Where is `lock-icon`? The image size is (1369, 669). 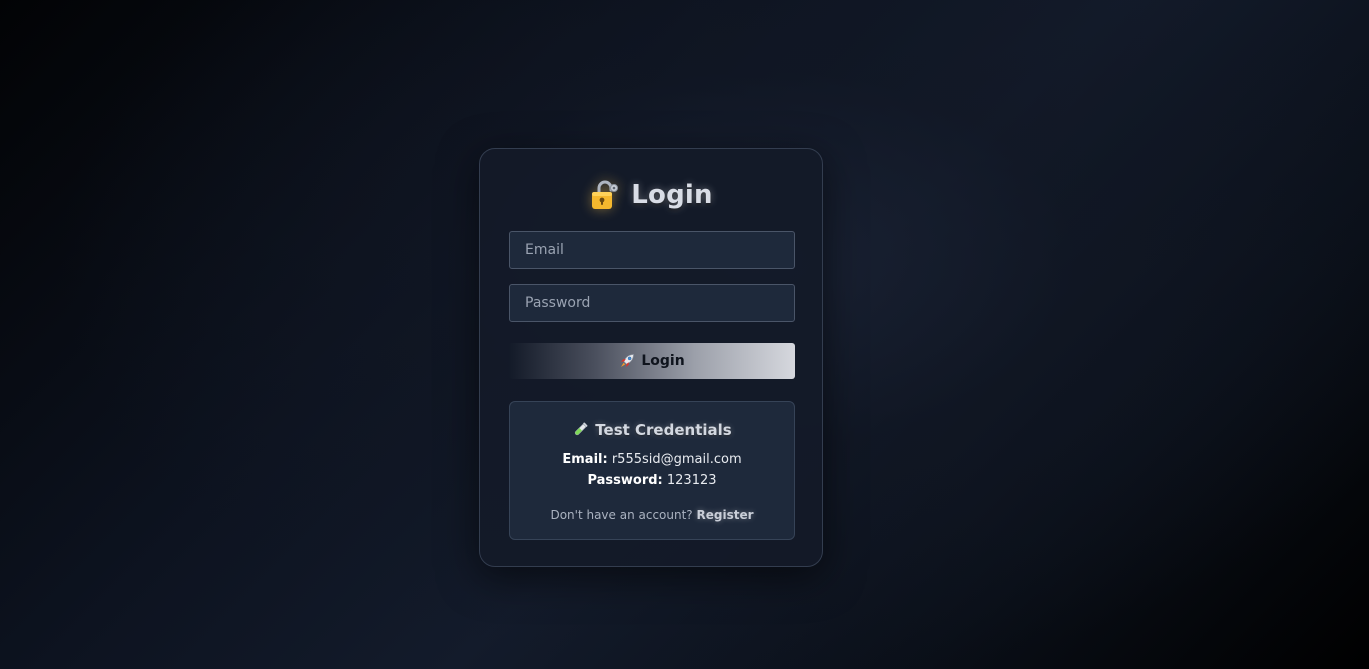 lock-icon is located at coordinates (604, 195).